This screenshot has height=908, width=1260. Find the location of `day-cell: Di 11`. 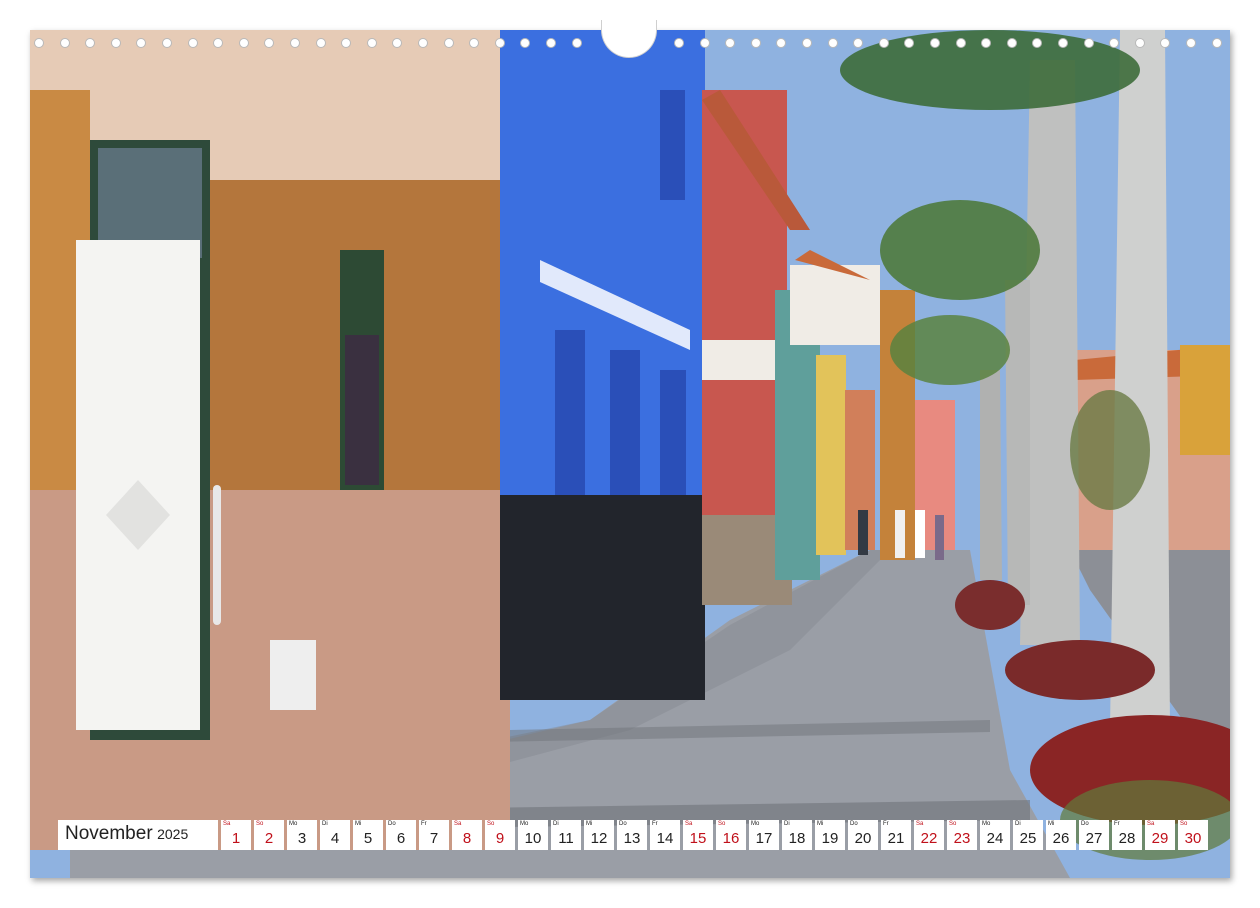

day-cell: Di 11 is located at coordinates (566, 835).